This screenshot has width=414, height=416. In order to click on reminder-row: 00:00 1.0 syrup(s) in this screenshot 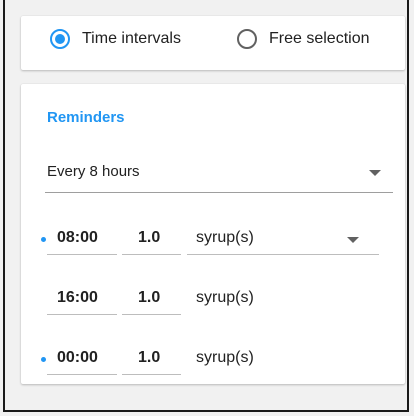, I will do `click(213, 360)`.